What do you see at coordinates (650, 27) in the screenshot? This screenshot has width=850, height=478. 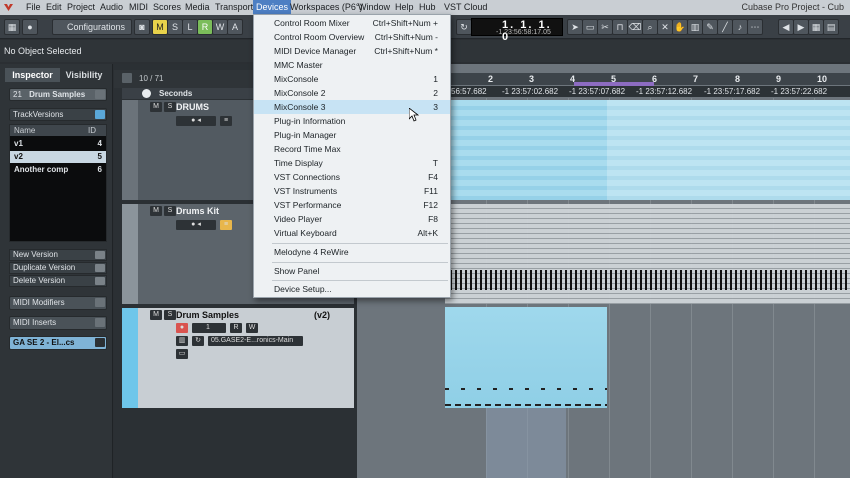 I see `zoom-tool-icon: ⌕` at bounding box center [650, 27].